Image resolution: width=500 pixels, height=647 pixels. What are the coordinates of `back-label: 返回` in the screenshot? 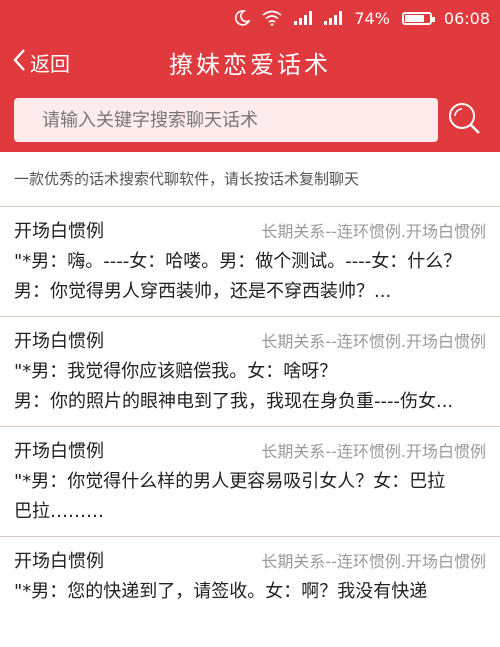 It's located at (50, 63).